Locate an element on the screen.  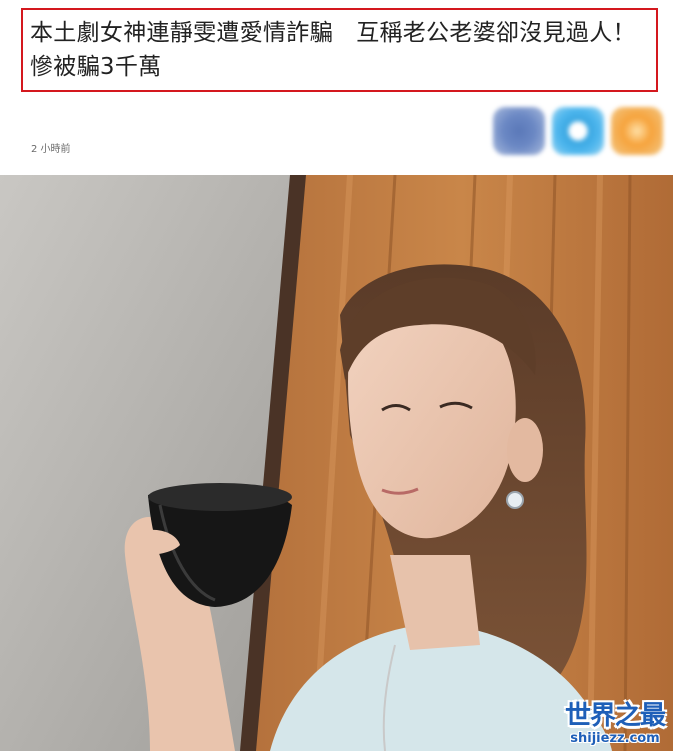
article-timestamp: 2 小時前 is located at coordinates (51, 149).